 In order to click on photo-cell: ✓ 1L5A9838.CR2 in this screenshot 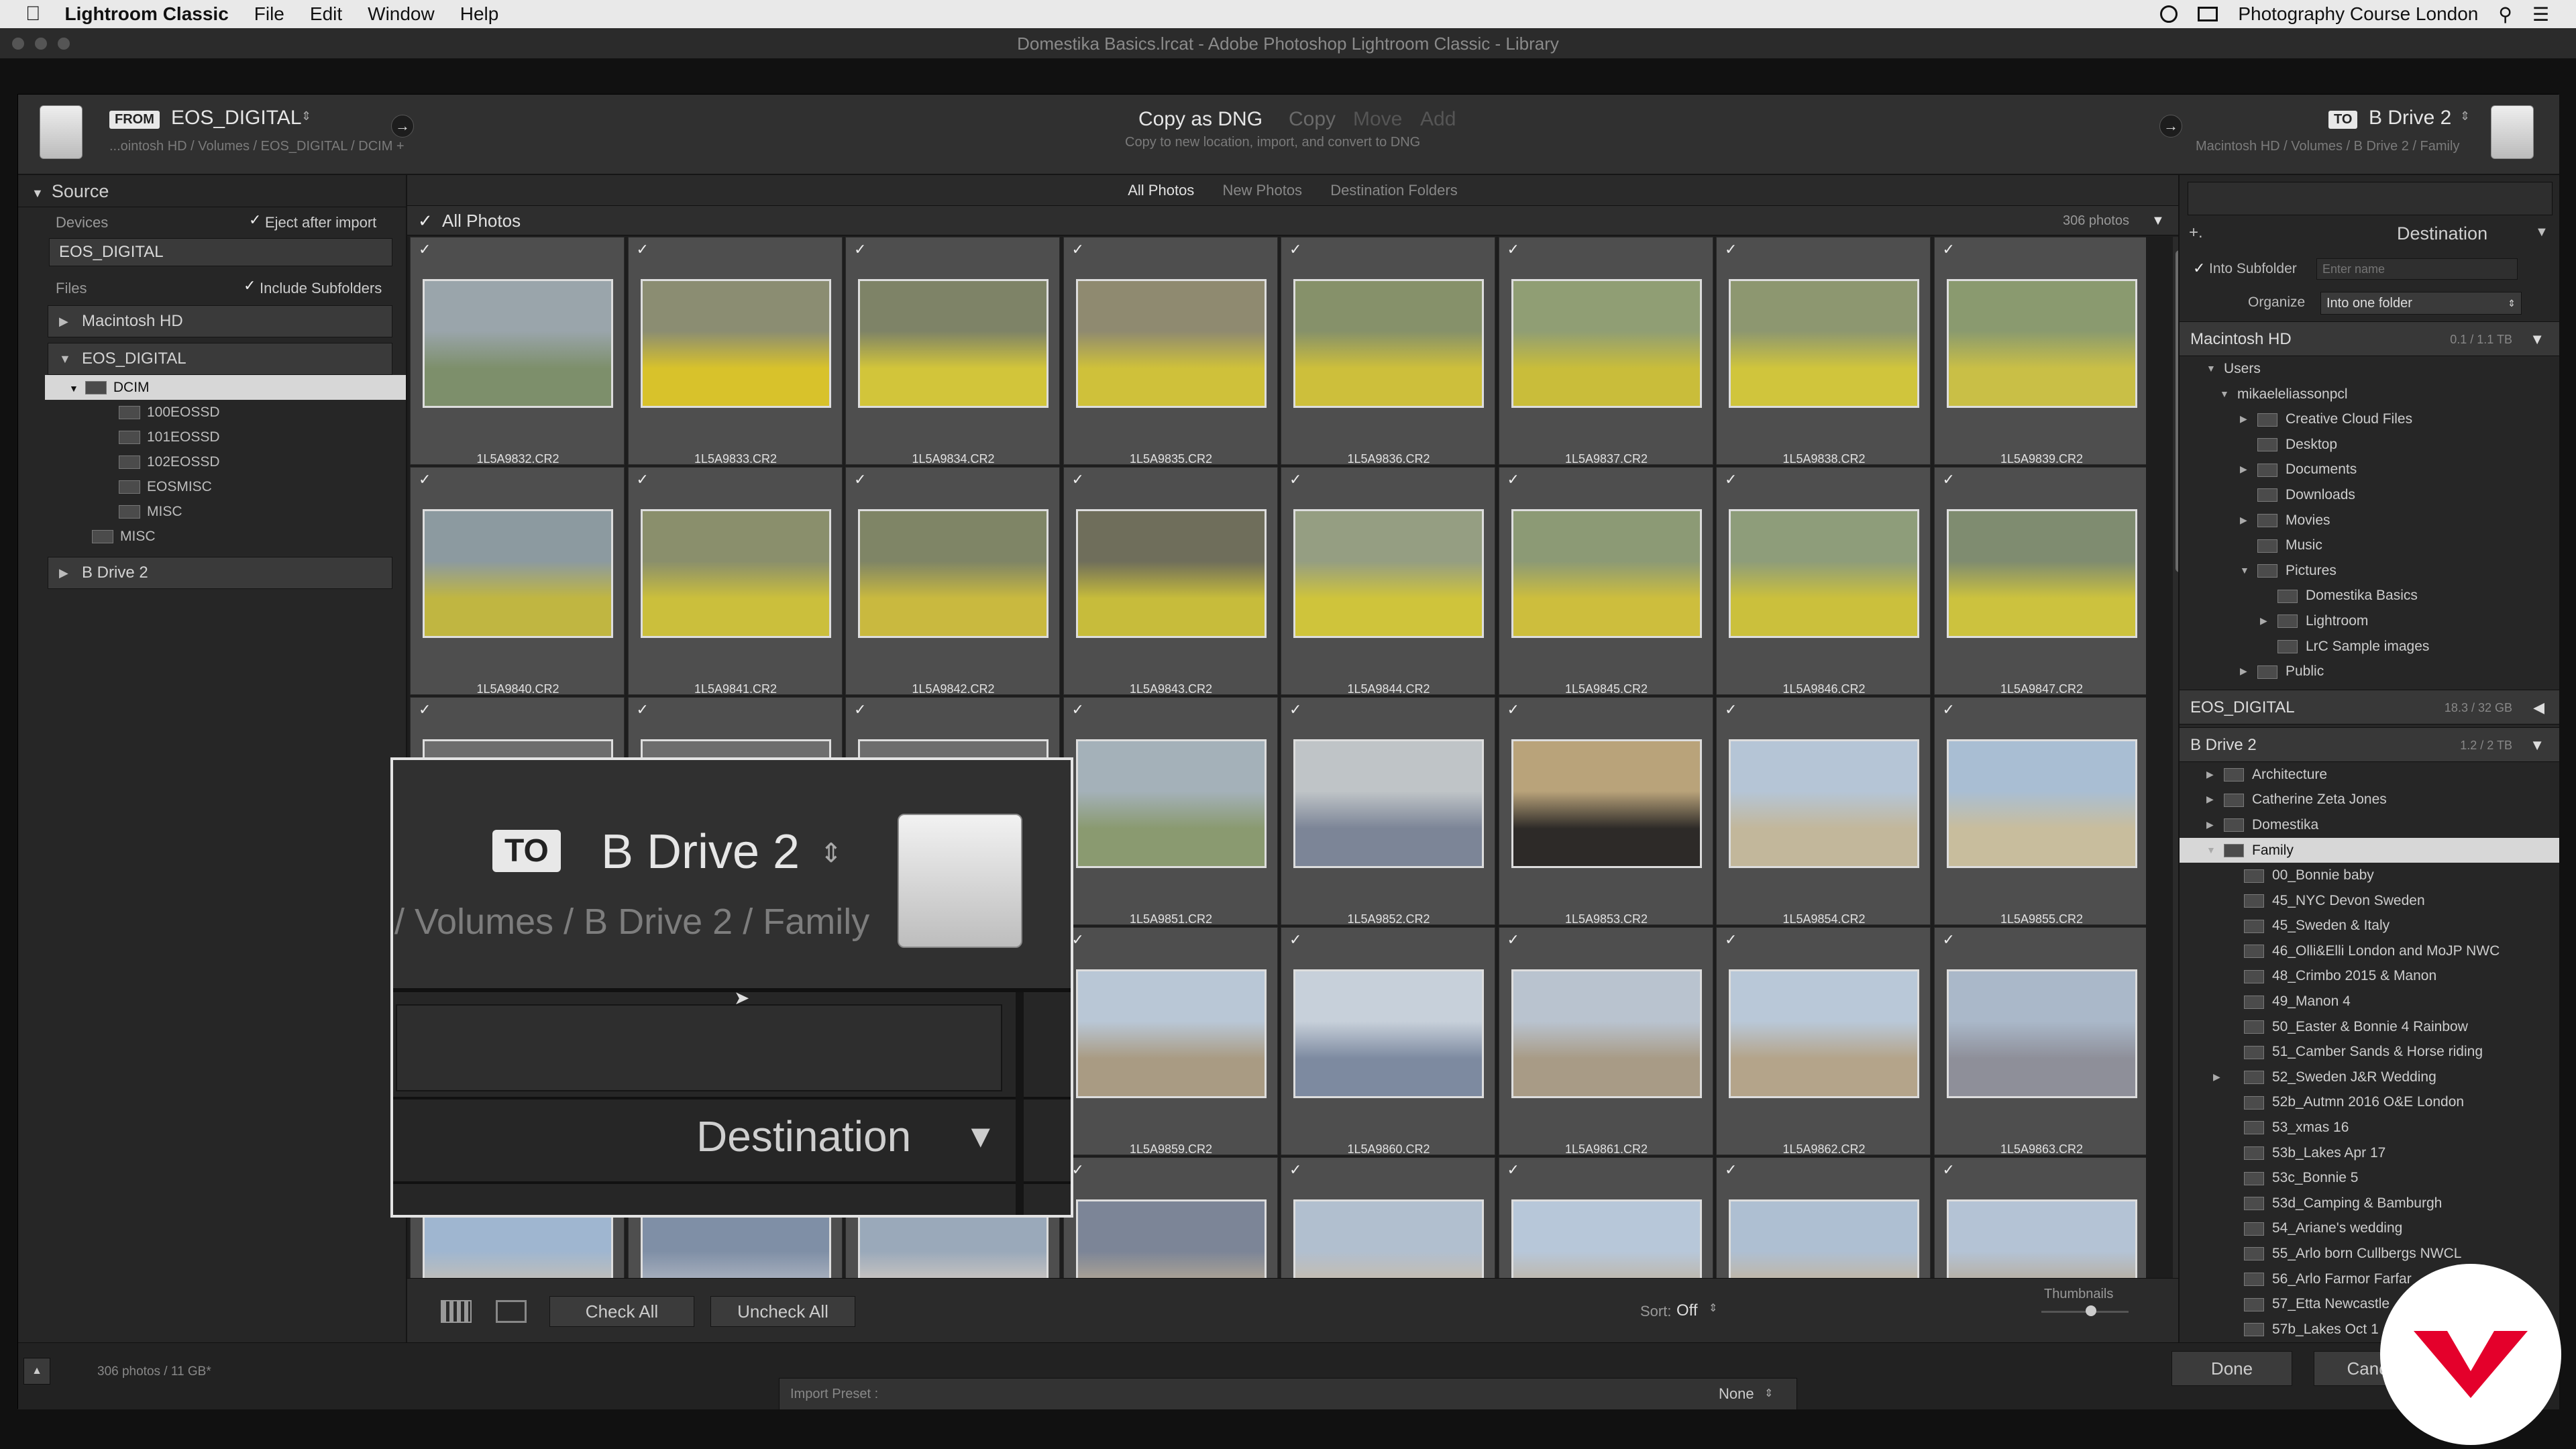, I will do `click(1823, 351)`.